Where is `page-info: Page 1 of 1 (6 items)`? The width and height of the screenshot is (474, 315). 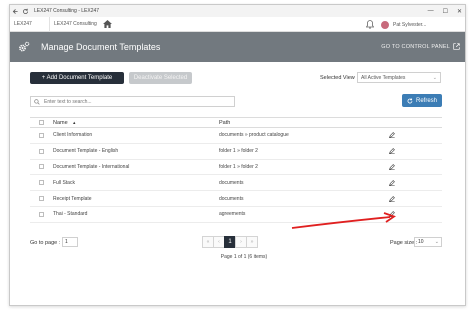 page-info: Page 1 of 1 (6 items) is located at coordinates (244, 257).